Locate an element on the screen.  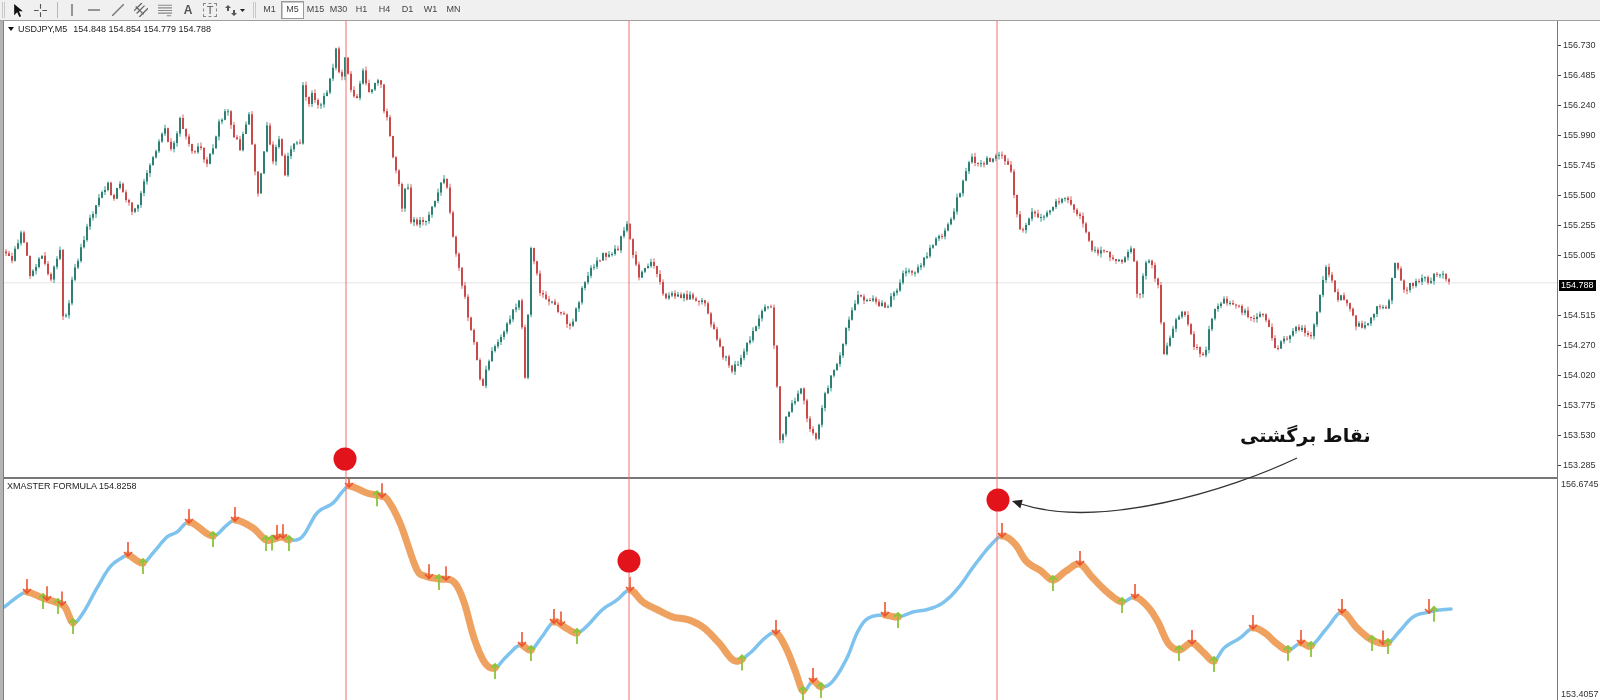
price-label: 156.730 is located at coordinates (1579, 45).